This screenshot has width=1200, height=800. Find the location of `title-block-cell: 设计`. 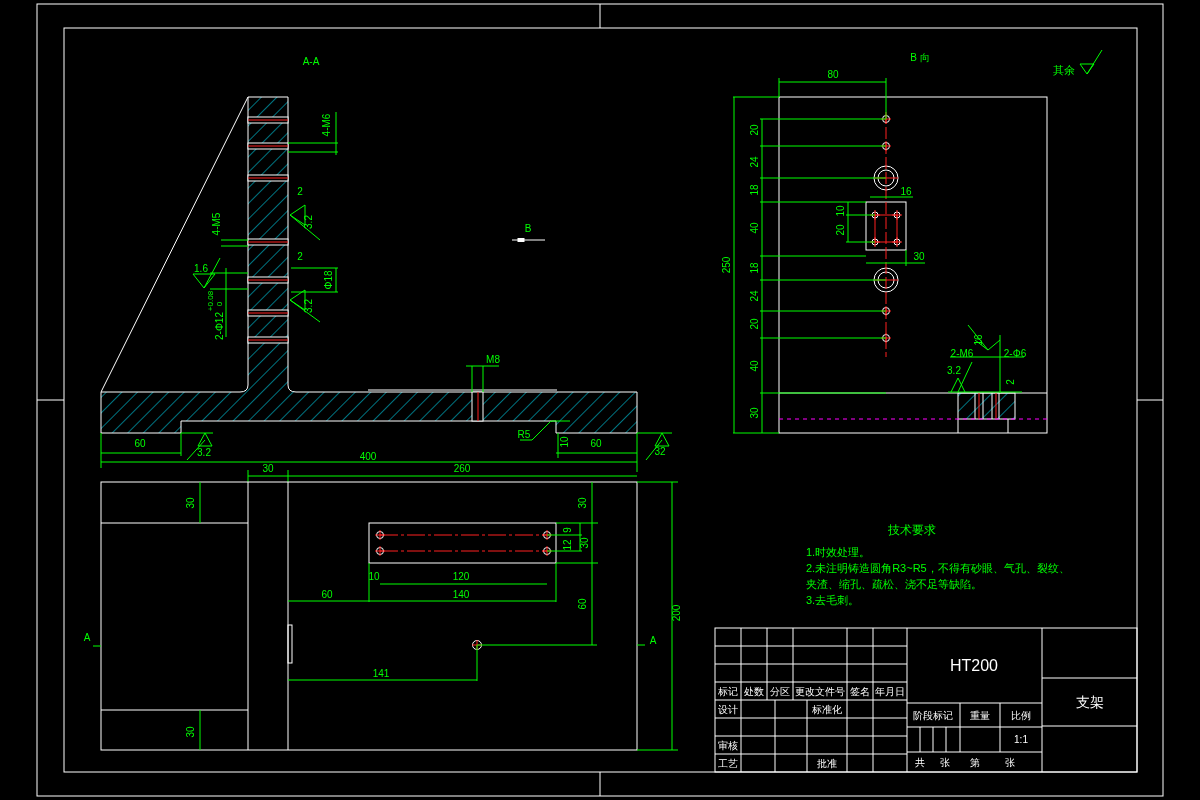

title-block-cell: 设计 is located at coordinates (728, 709).